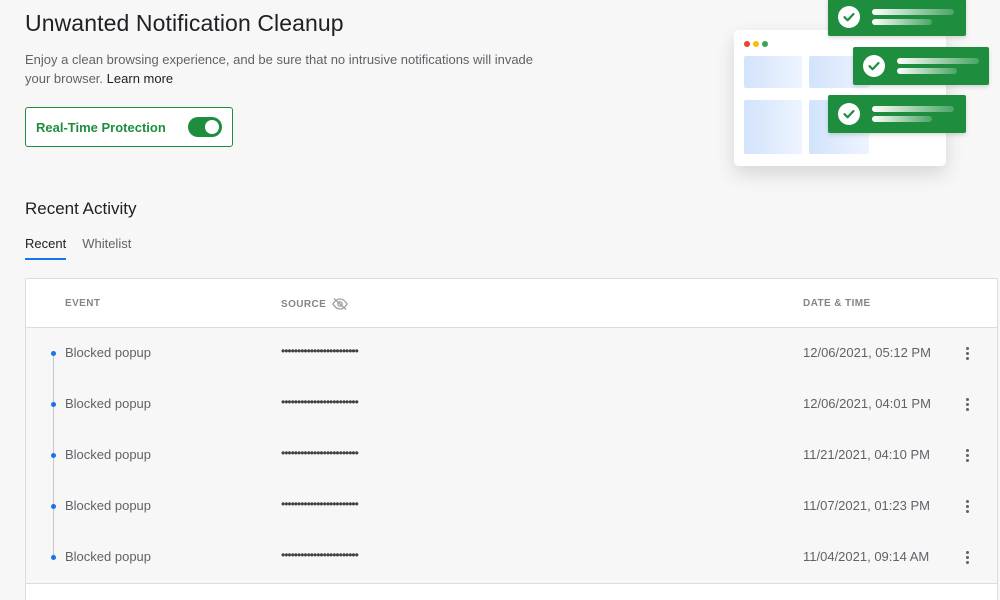 This screenshot has height=600, width=1000. Describe the element at coordinates (866, 556) in the screenshot. I see `datetime-cell: 11/04/2021, 09:14 AM` at that location.